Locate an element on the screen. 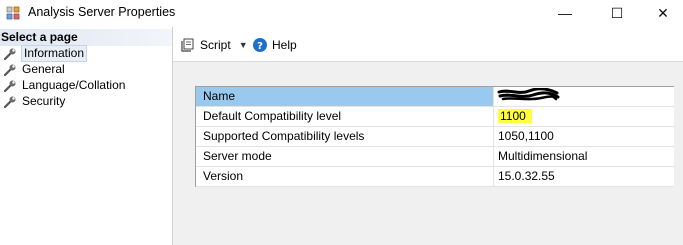 This screenshot has height=245, width=683. script-label: Script is located at coordinates (215, 45).